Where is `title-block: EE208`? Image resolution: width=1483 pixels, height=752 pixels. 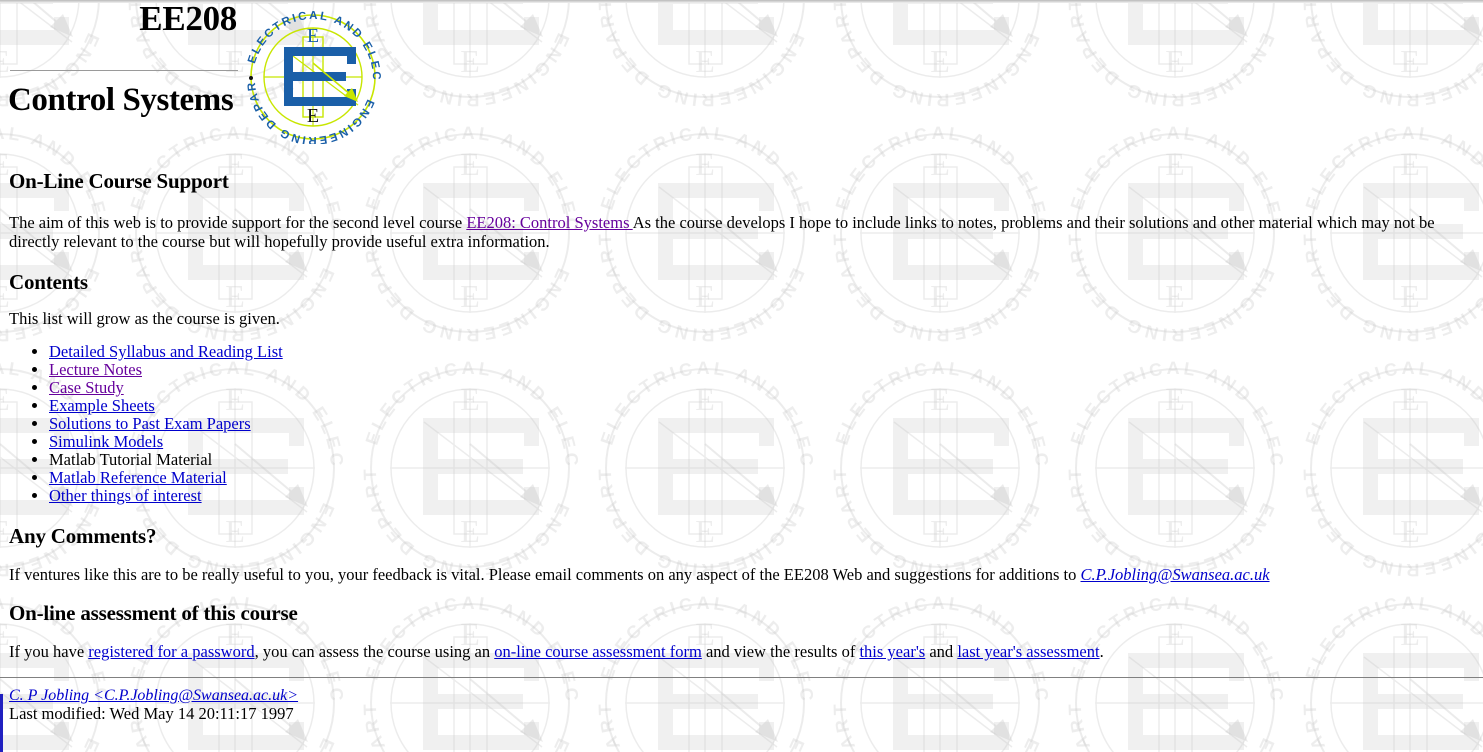 title-block: EE208 is located at coordinates (122, 19).